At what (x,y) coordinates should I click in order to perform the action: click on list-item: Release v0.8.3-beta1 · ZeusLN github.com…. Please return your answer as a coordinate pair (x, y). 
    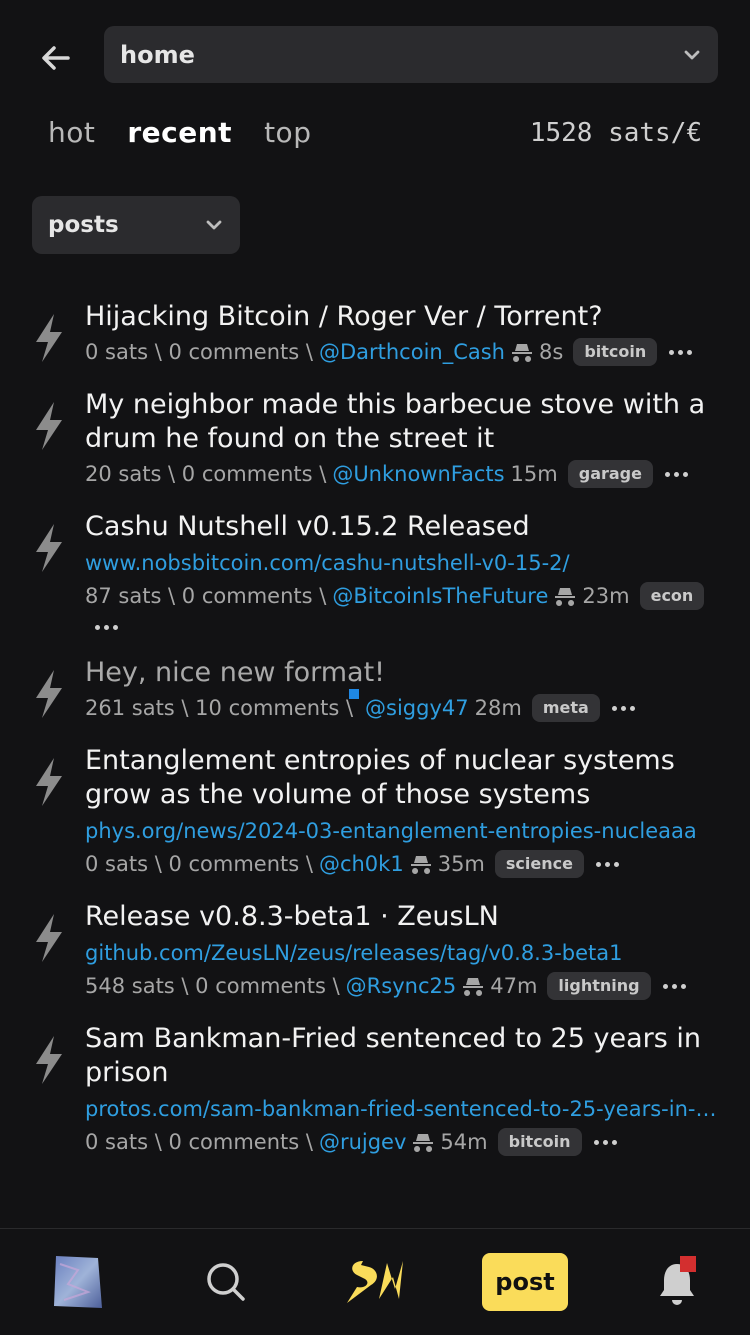
    Looking at the image, I should click on (375, 951).